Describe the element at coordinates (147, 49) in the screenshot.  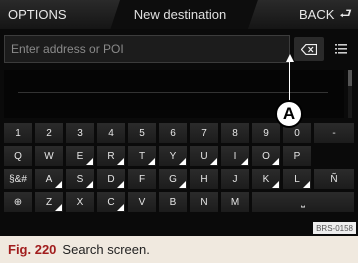
I see `search-input: Enter address or POI` at that location.